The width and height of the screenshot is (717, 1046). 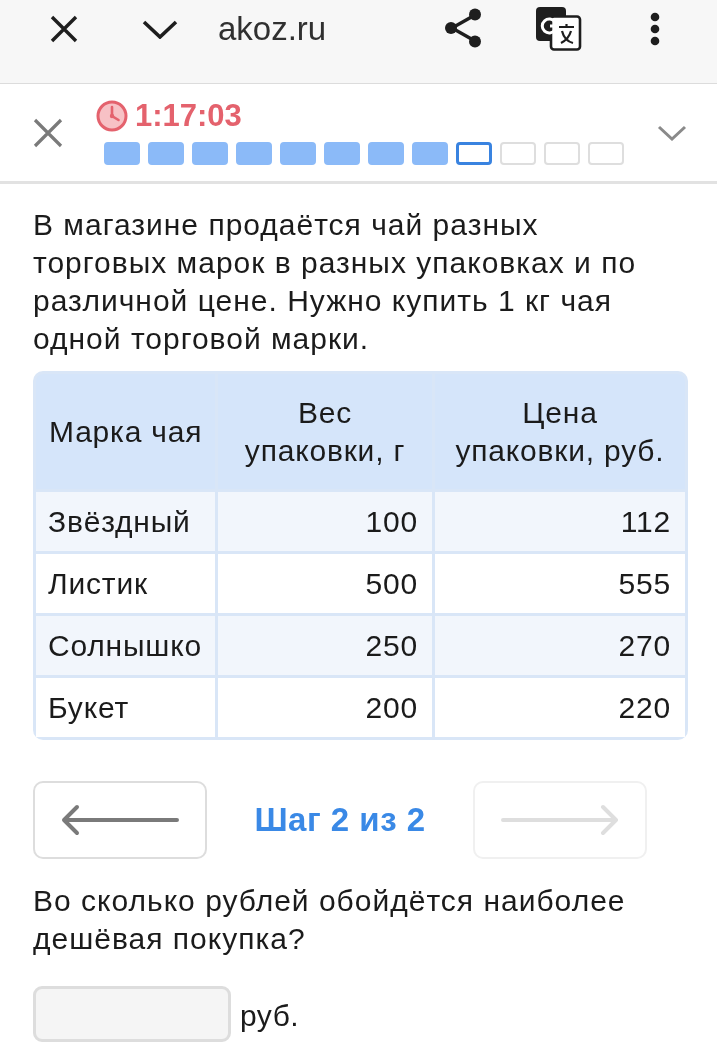 What do you see at coordinates (112, 116) in the screenshot?
I see `clock-icon` at bounding box center [112, 116].